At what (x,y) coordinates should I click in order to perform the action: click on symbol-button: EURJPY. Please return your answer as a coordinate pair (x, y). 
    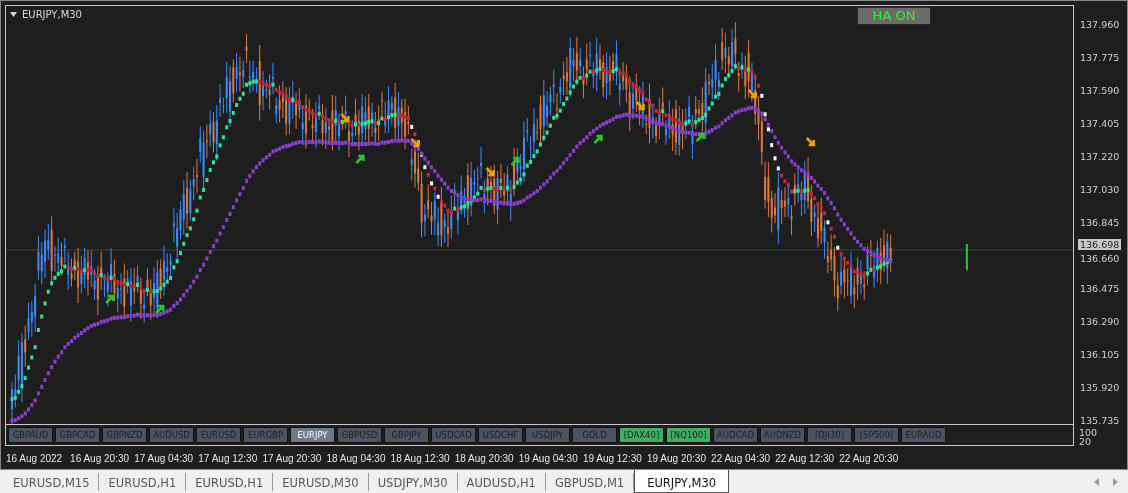
    Looking at the image, I should click on (312, 435).